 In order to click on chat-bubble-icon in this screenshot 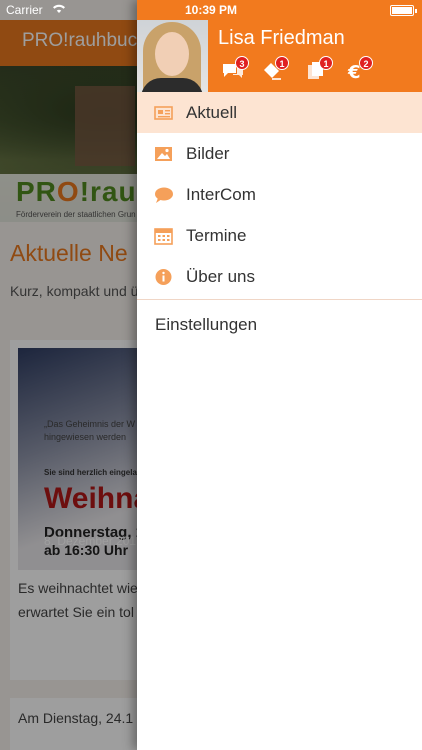, I will do `click(164, 195)`.